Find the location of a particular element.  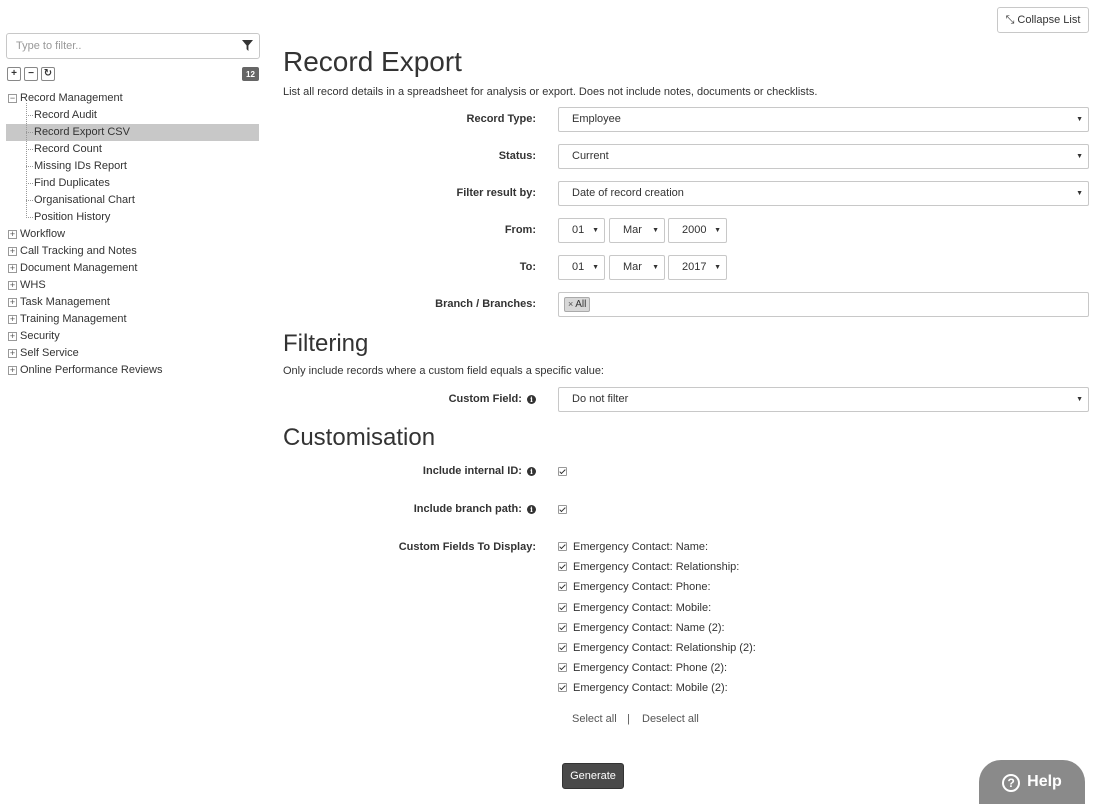

tree-node: + Security is located at coordinates (132, 336).